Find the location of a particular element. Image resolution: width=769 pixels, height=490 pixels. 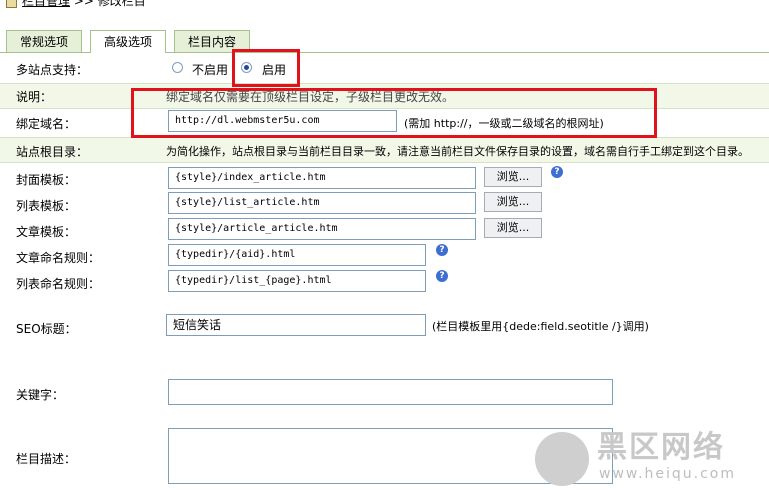

article-naming-input: {typedir}/{aid}.html is located at coordinates (297, 255).